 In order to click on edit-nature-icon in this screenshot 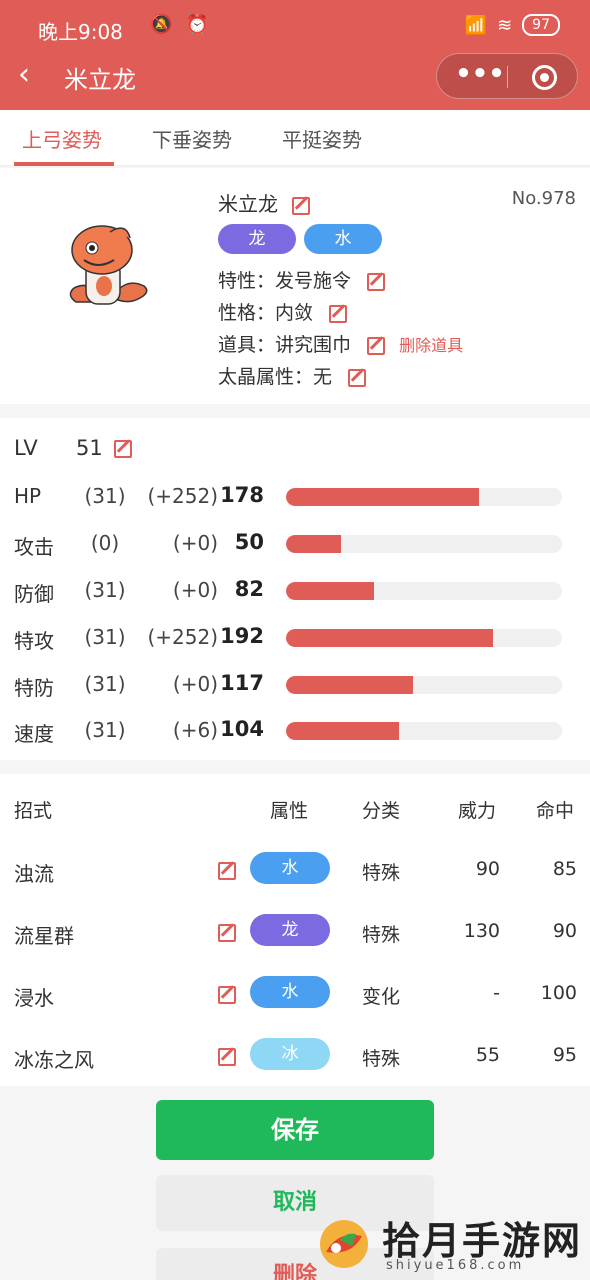, I will do `click(338, 313)`.